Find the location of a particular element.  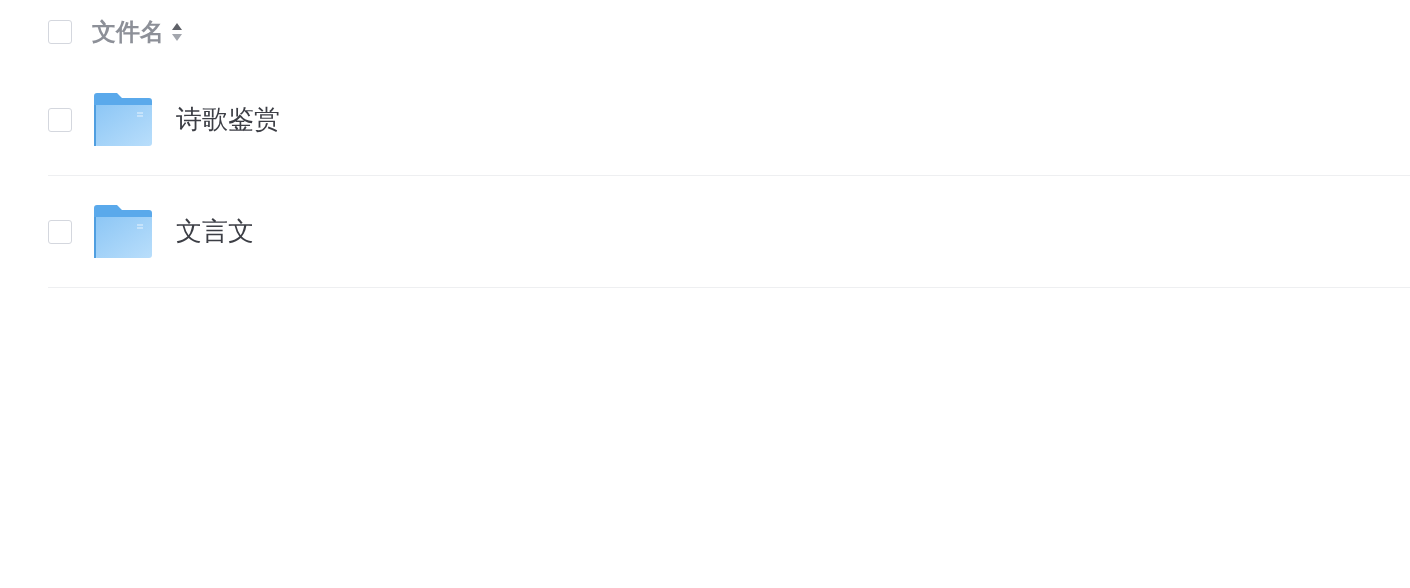

sort-icon is located at coordinates (177, 32).